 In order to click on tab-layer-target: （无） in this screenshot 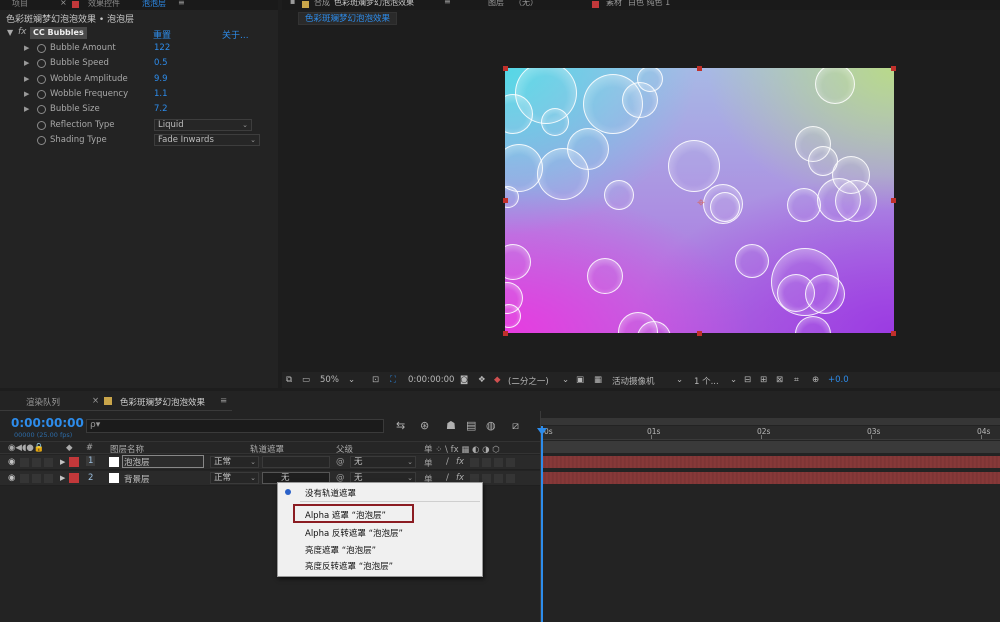, I will do `click(526, 4)`.